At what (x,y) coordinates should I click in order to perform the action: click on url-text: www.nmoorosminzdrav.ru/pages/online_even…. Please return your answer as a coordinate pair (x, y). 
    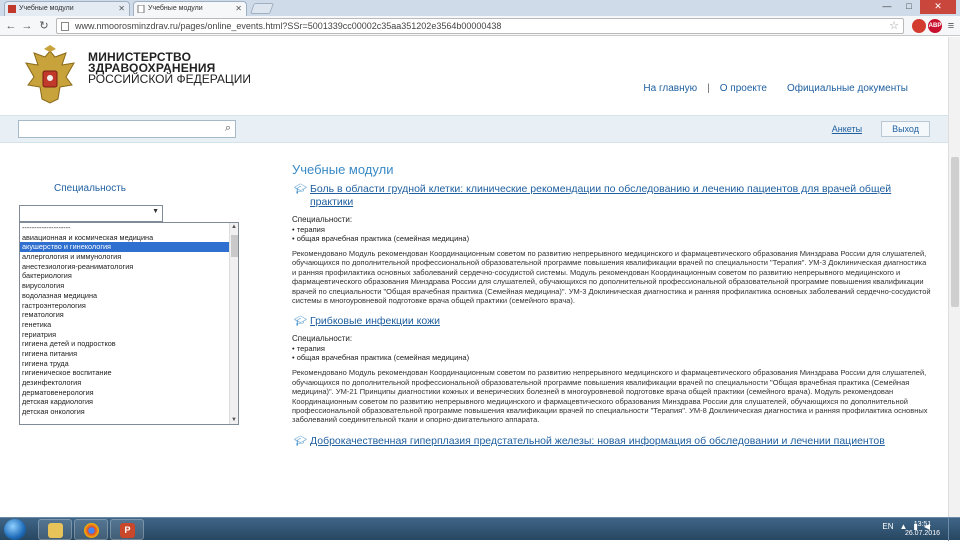
    Looking at the image, I should click on (288, 26).